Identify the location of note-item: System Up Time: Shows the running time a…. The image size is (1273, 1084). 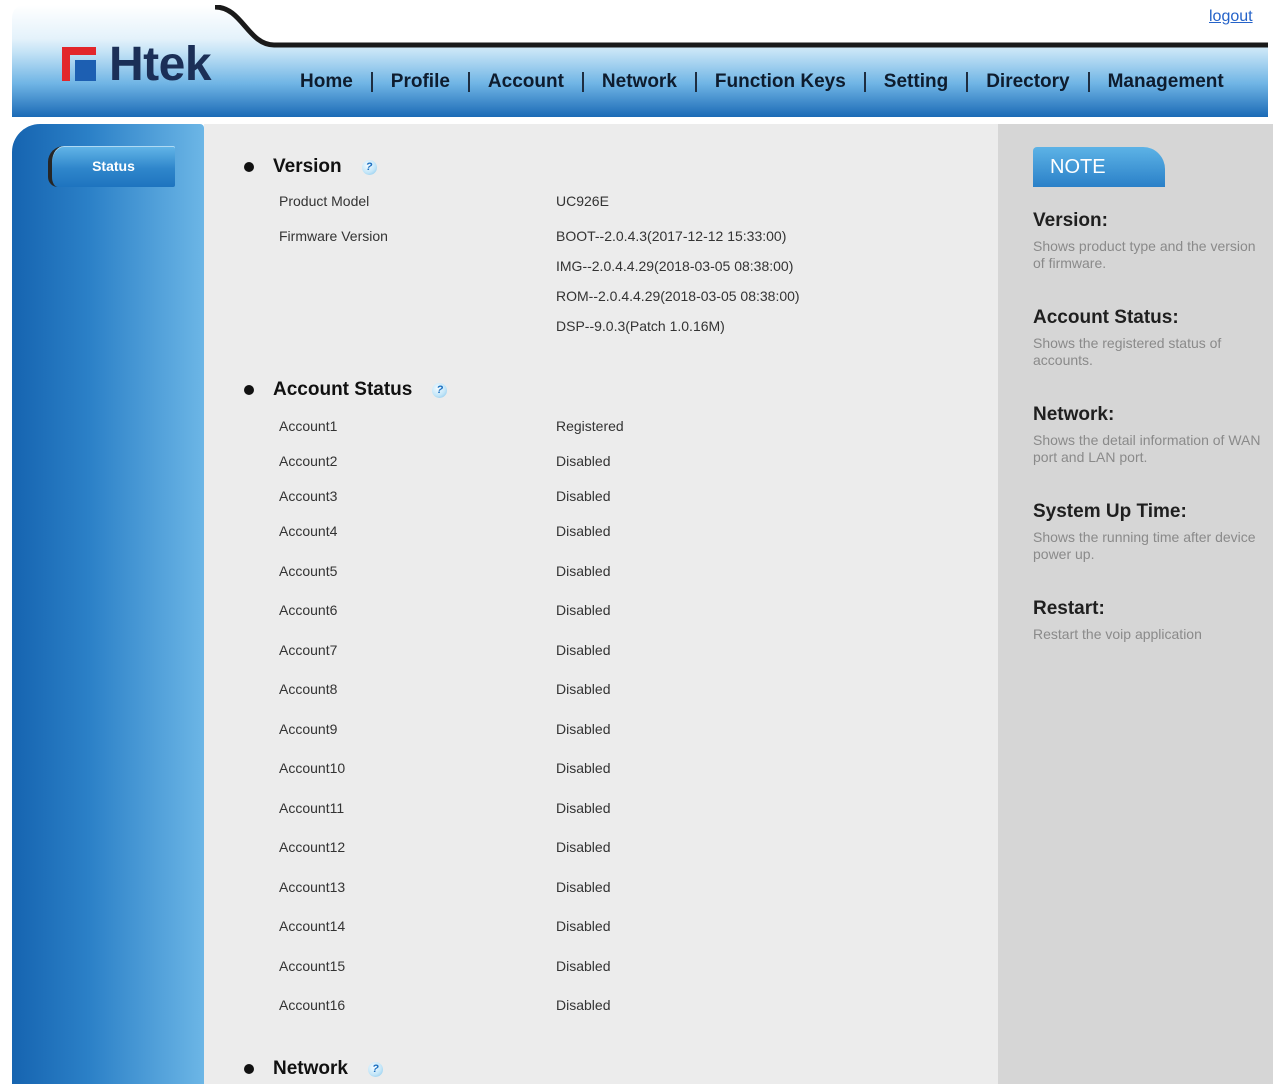
(1150, 532).